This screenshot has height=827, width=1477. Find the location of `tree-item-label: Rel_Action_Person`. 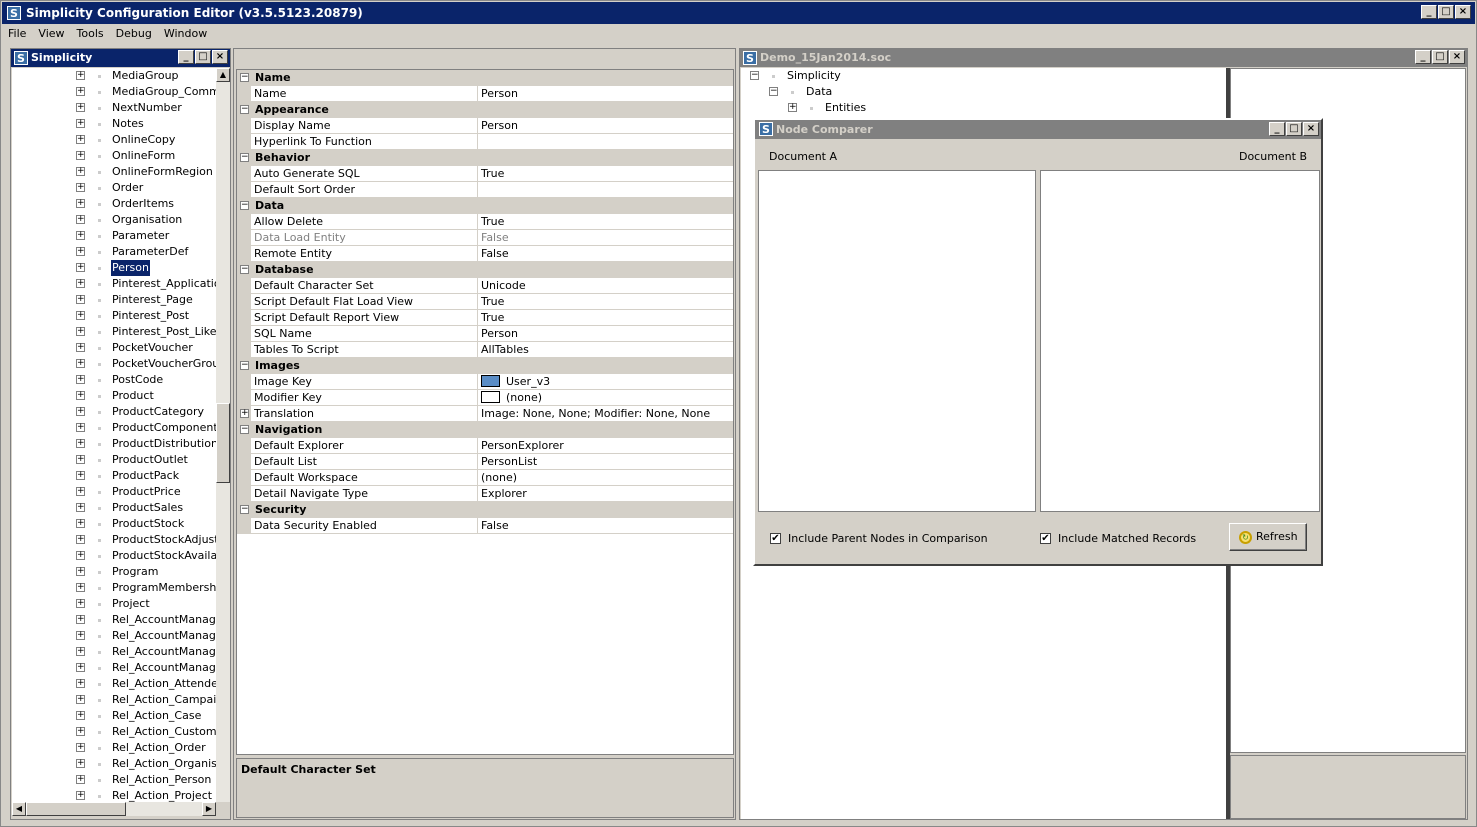

tree-item-label: Rel_Action_Person is located at coordinates (161, 780).